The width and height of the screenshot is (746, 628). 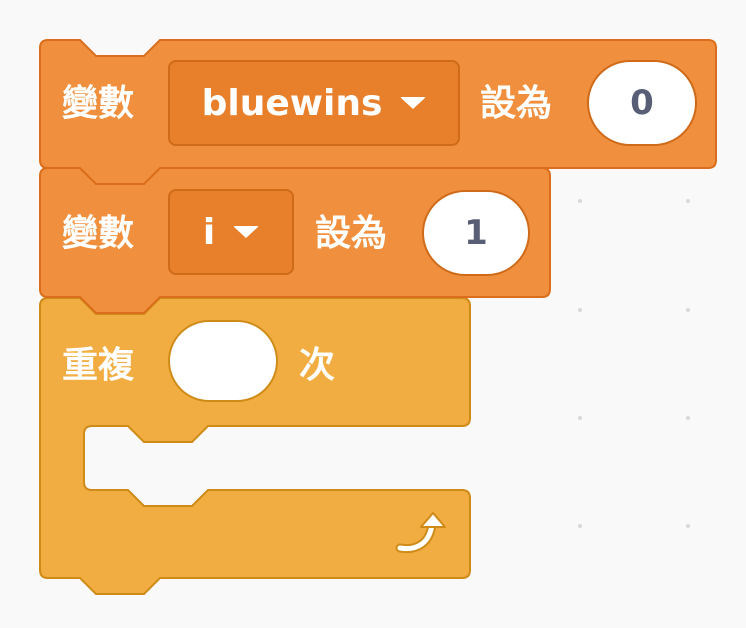 I want to click on repeat-label: 重複, so click(x=98, y=365).